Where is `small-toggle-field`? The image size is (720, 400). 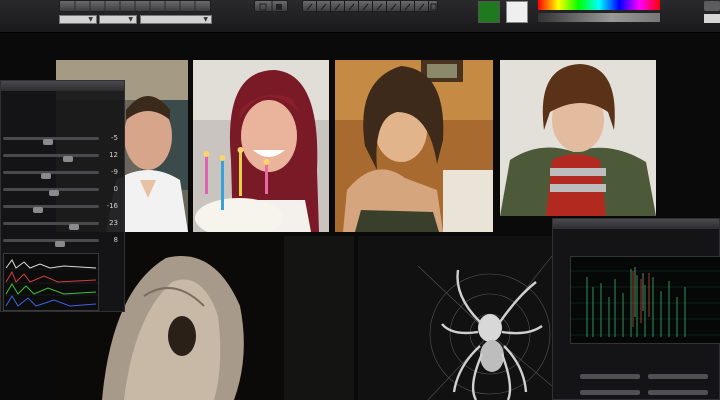 small-toggle-field is located at coordinates (712, 18).